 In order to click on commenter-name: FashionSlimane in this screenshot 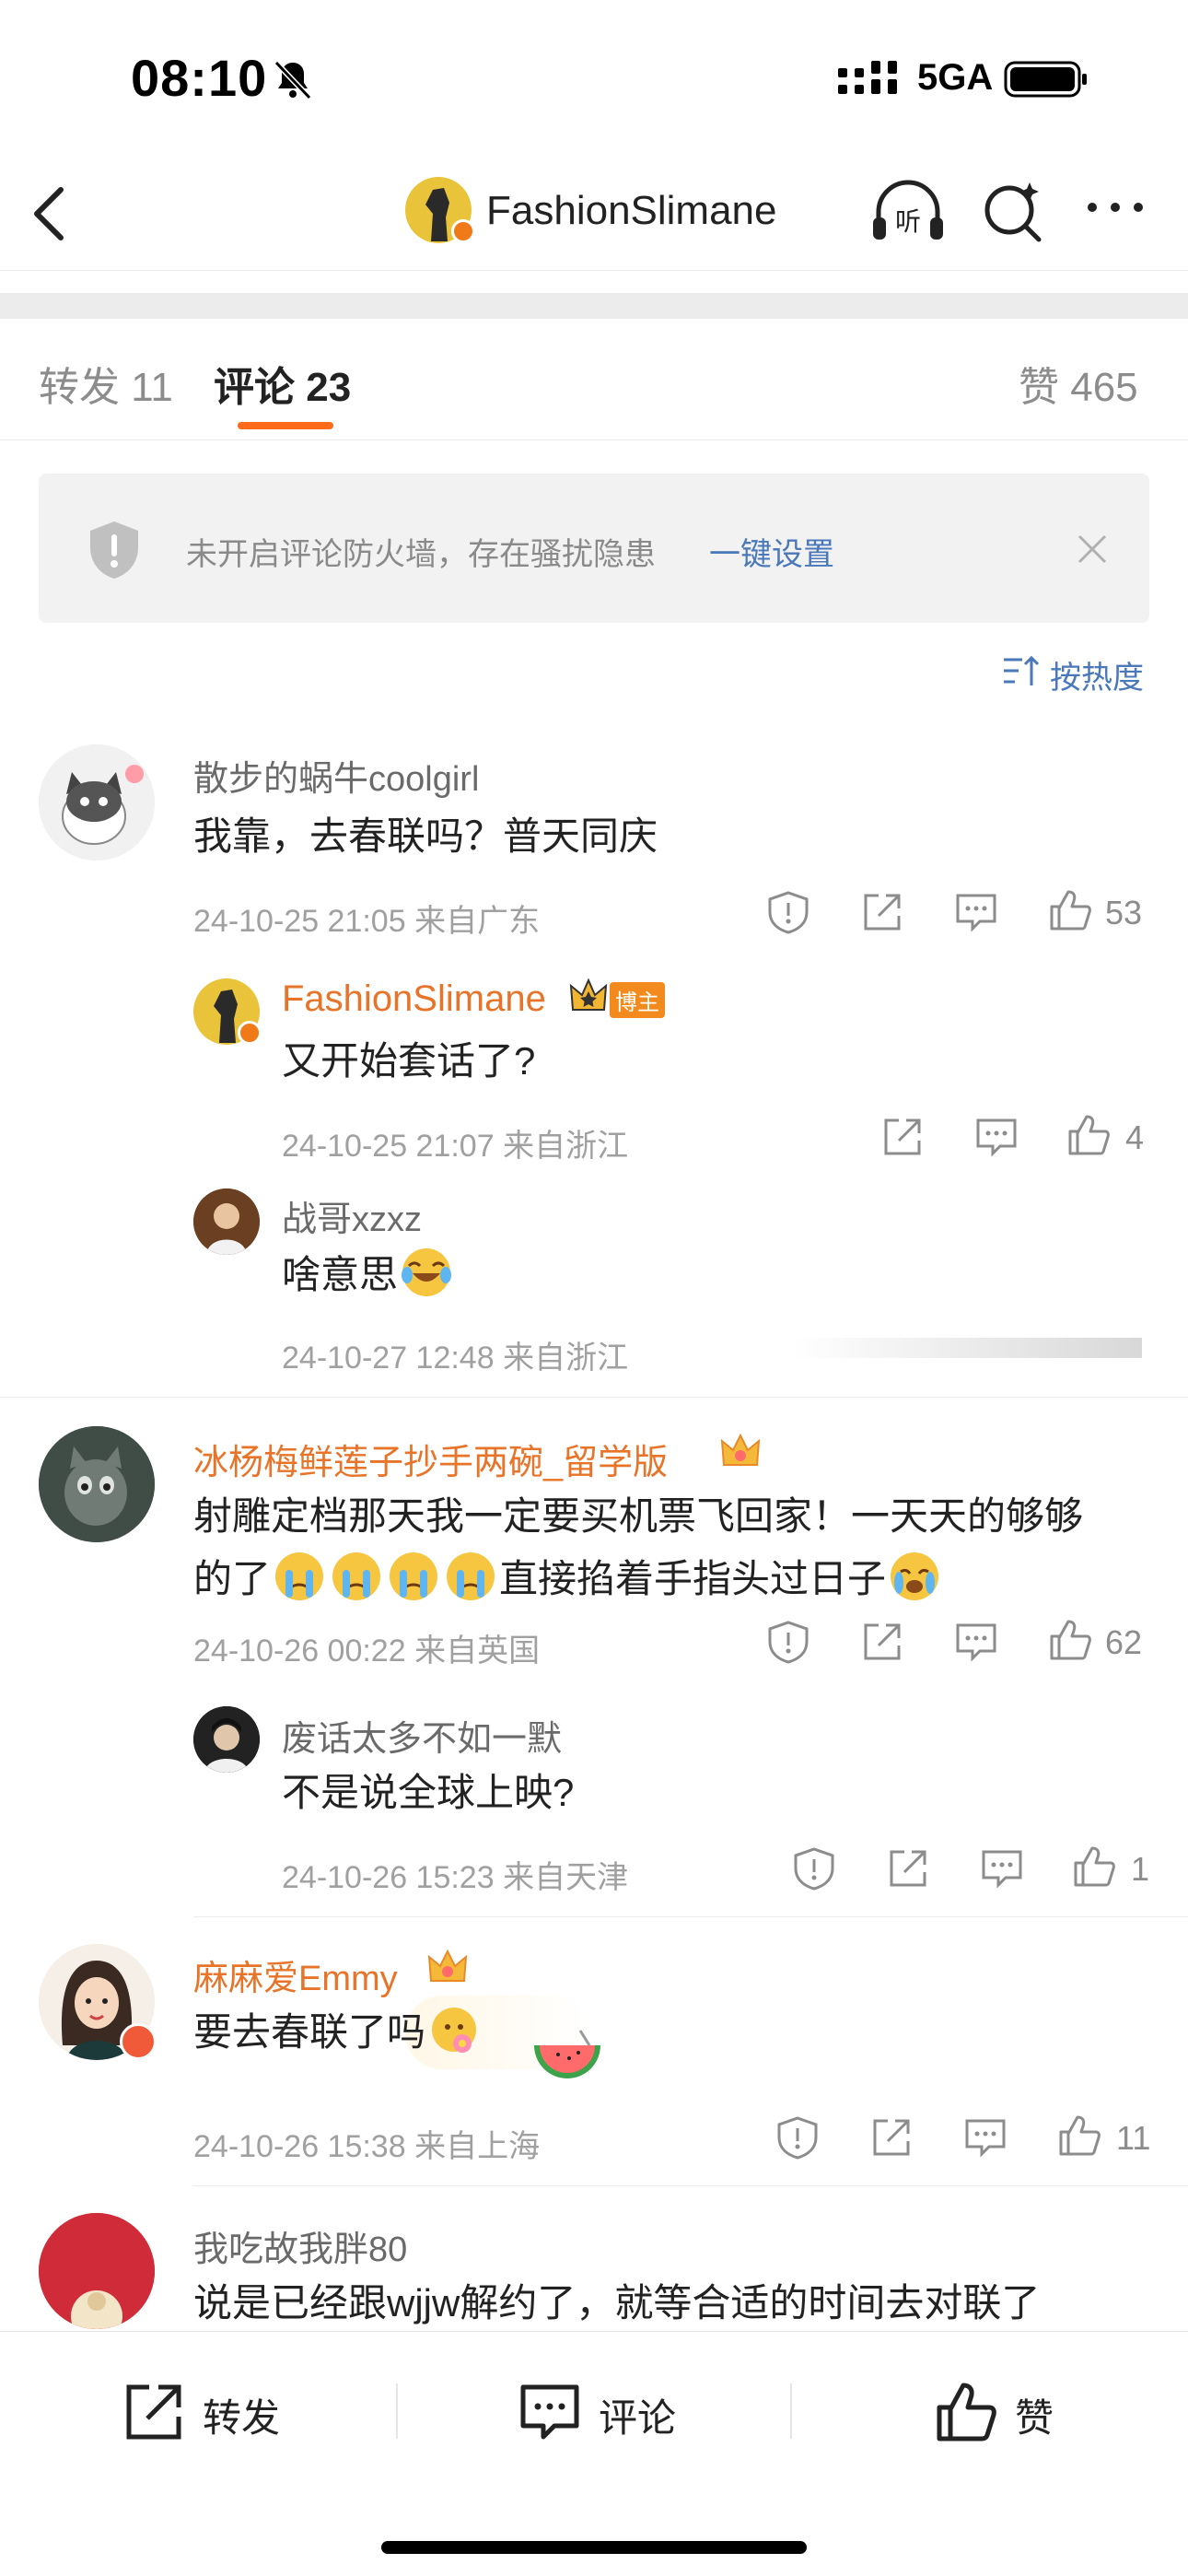, I will do `click(414, 999)`.